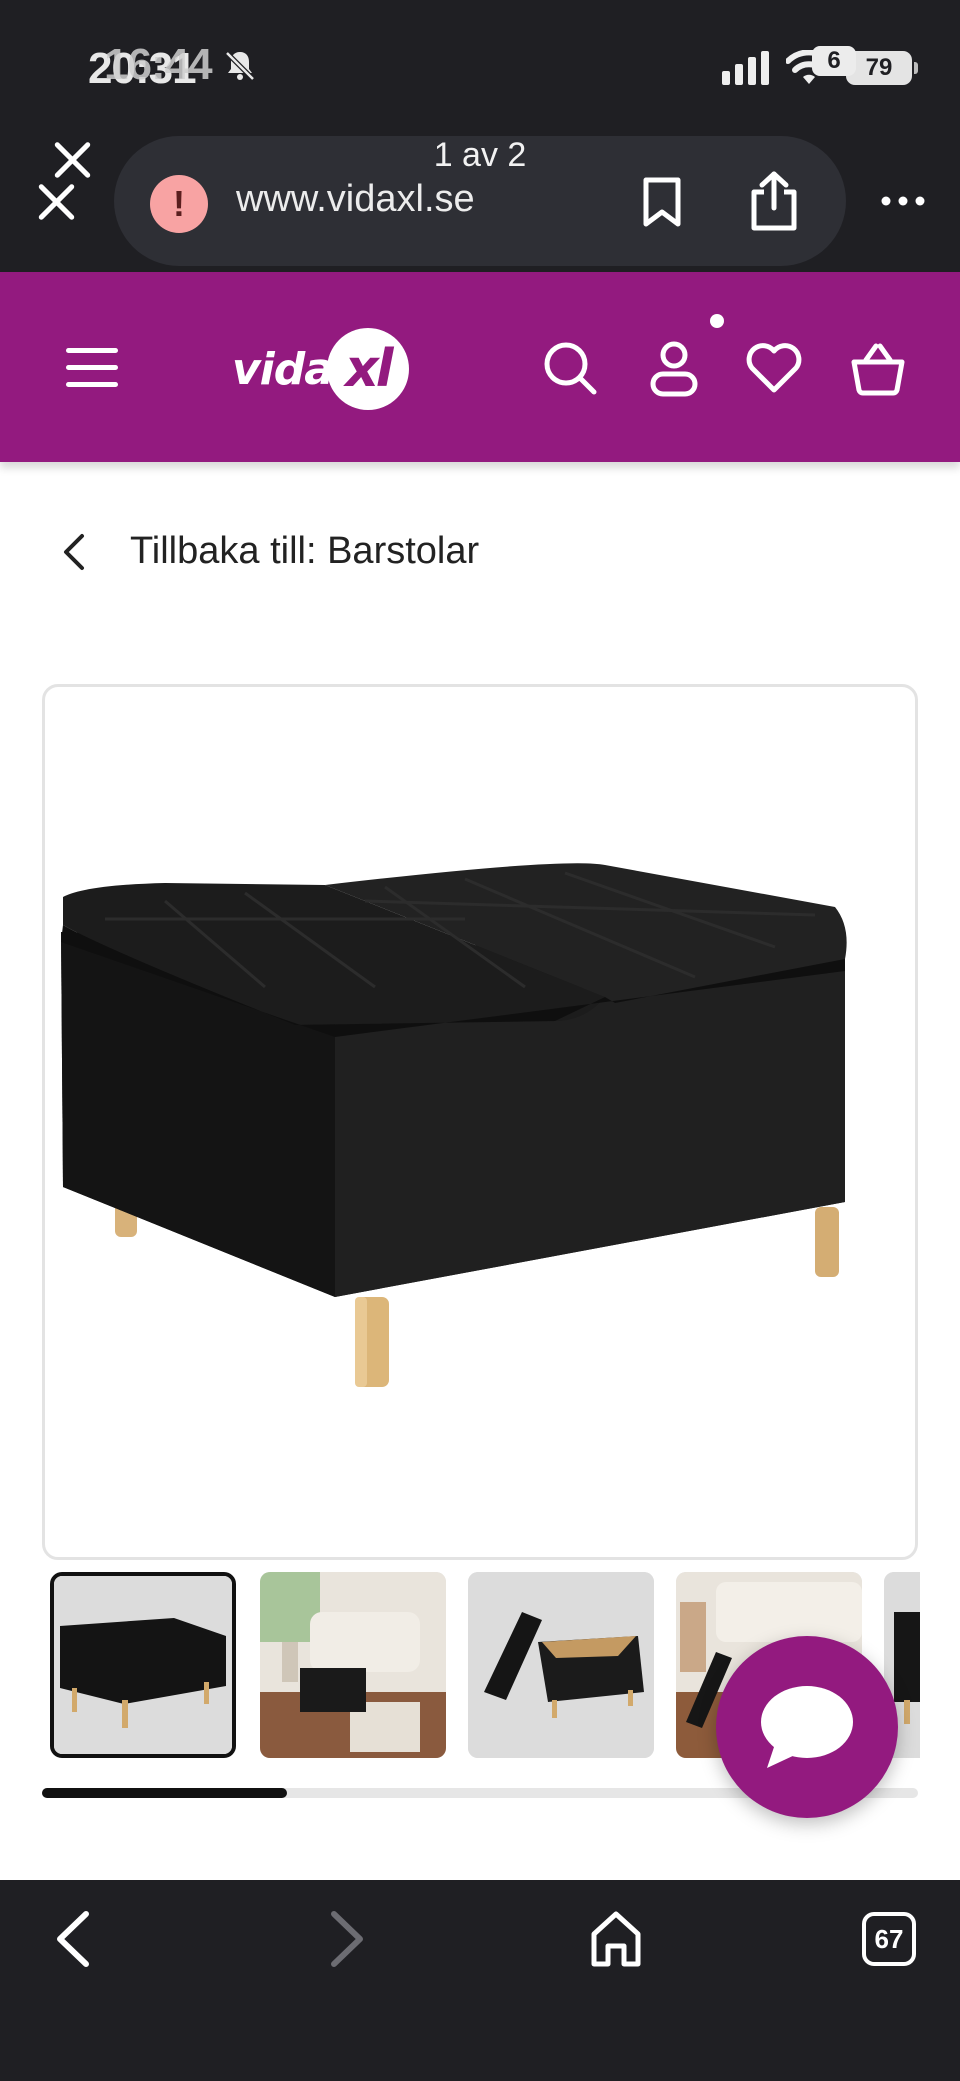 This screenshot has height=2081, width=960. I want to click on back-link-label: Tillbaka till: Barstolar, so click(305, 551).